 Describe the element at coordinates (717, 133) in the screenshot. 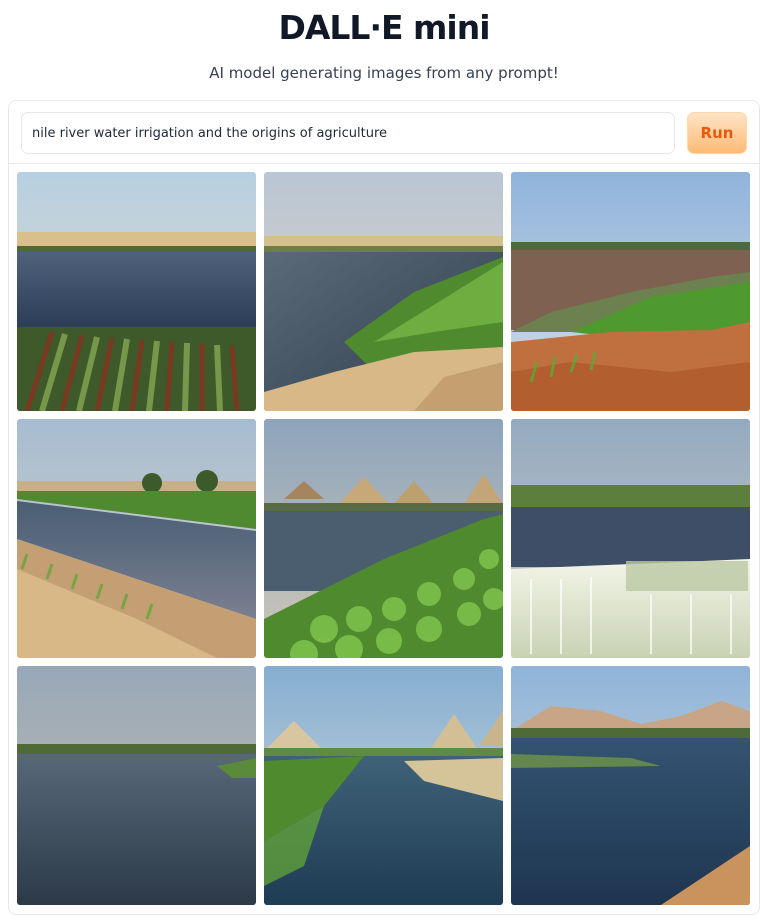

I see `run-button: Run` at that location.